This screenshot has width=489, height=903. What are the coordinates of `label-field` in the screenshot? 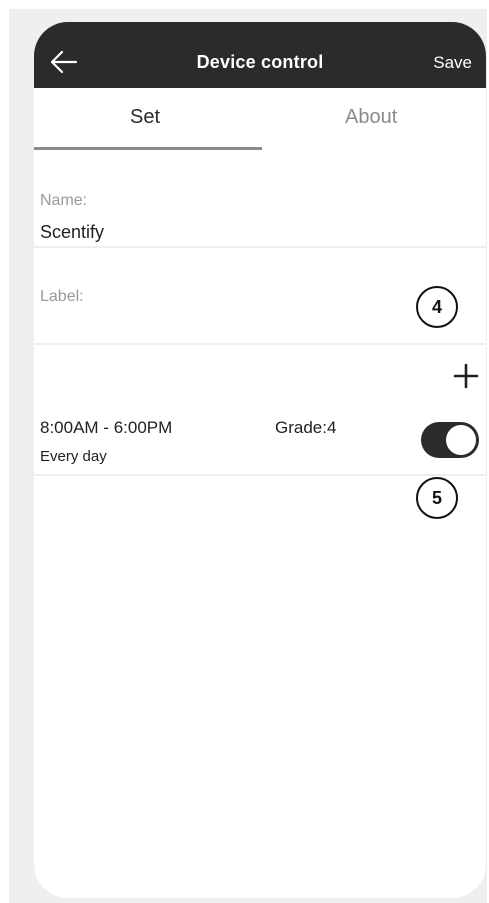 It's located at (220, 324).